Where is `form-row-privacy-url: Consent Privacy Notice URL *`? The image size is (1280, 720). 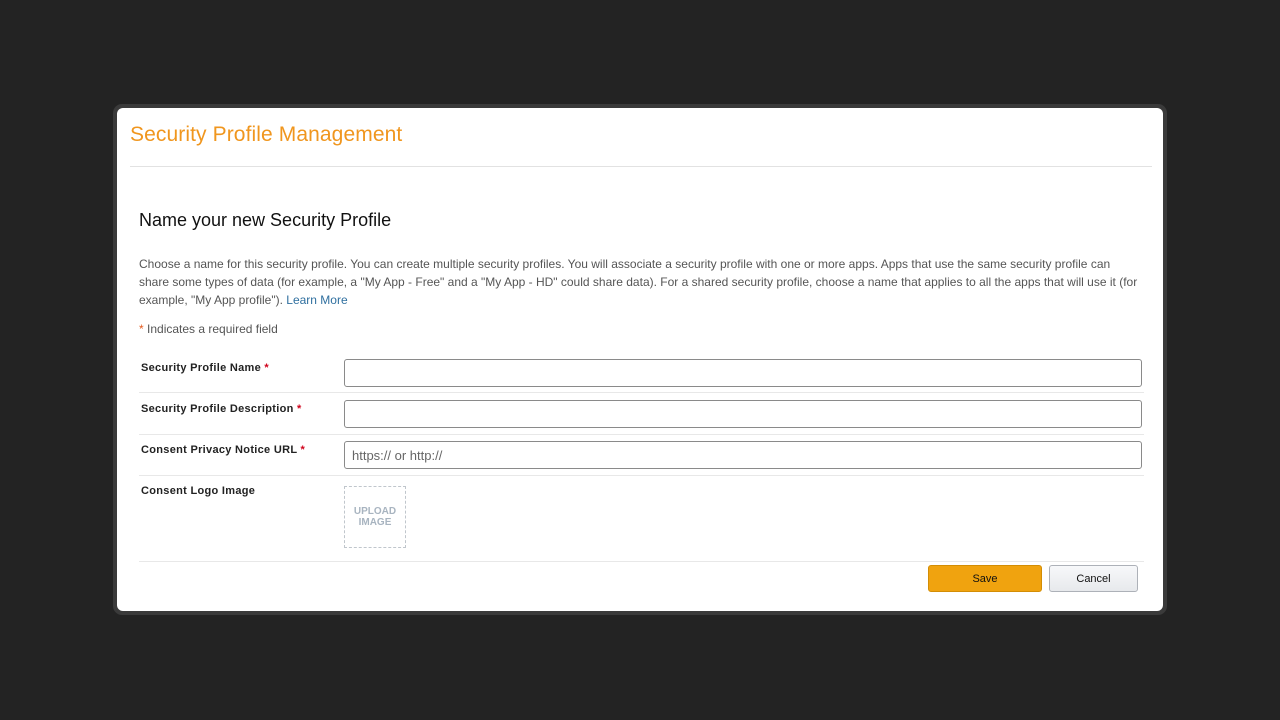
form-row-privacy-url: Consent Privacy Notice URL * is located at coordinates (641, 455).